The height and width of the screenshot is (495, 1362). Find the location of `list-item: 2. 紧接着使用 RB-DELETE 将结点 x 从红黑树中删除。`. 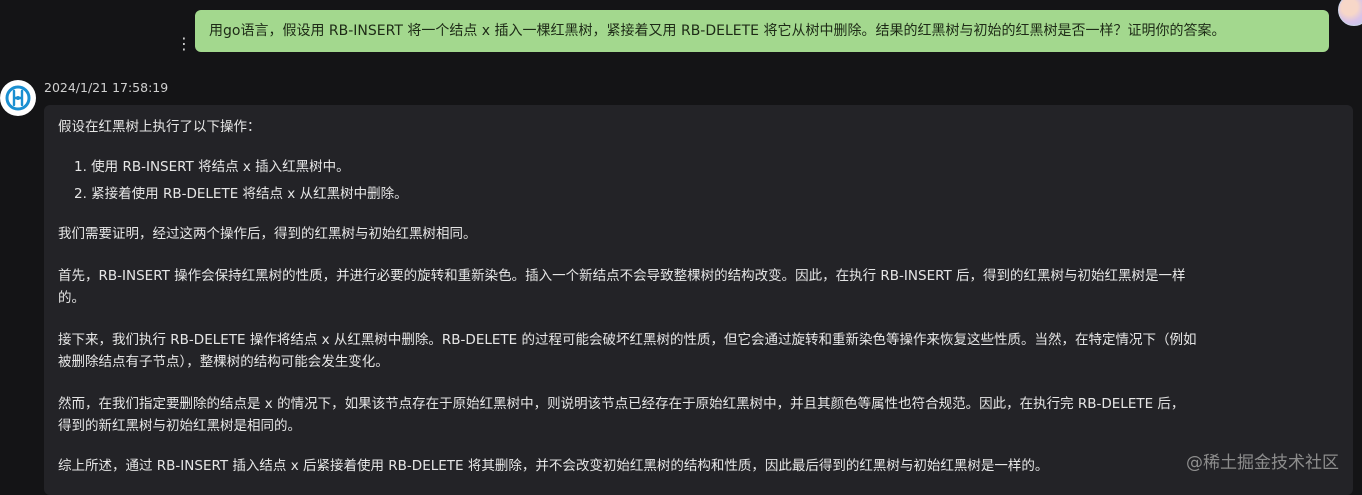

list-item: 2. 紧接着使用 RB-DELETE 将结点 x 从红黑树中删除。 is located at coordinates (241, 194).